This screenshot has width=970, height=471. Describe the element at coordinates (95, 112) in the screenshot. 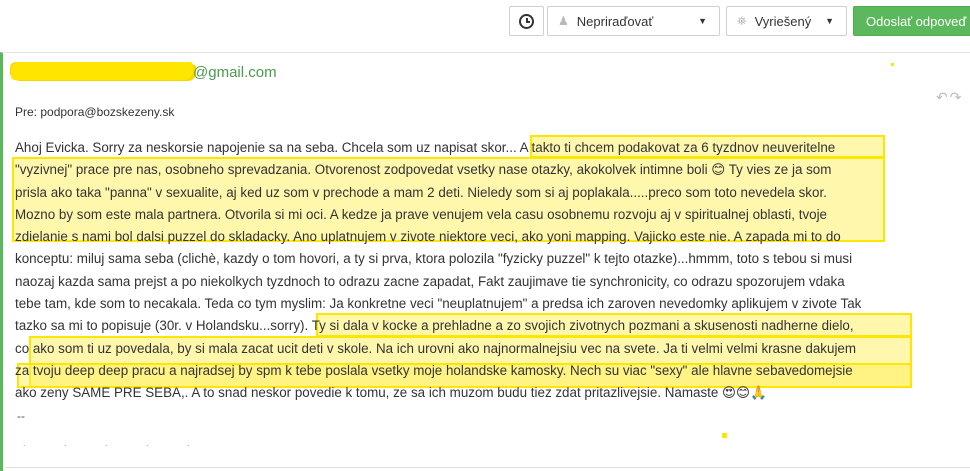

I see `recipient-line: Pre: podpora@bozskezeny.sk` at that location.